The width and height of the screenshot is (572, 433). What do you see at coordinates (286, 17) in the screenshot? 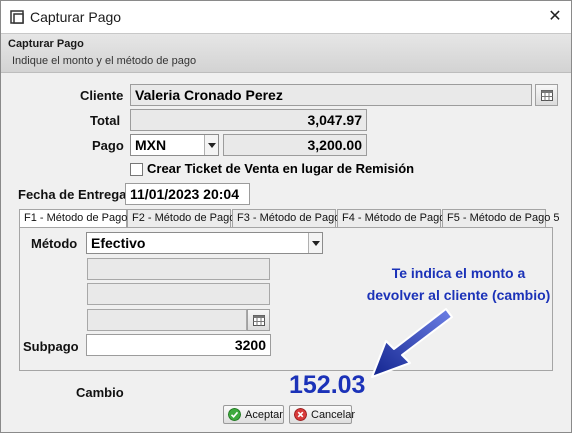
I see `title-bar: Capturar Pago ✕` at bounding box center [286, 17].